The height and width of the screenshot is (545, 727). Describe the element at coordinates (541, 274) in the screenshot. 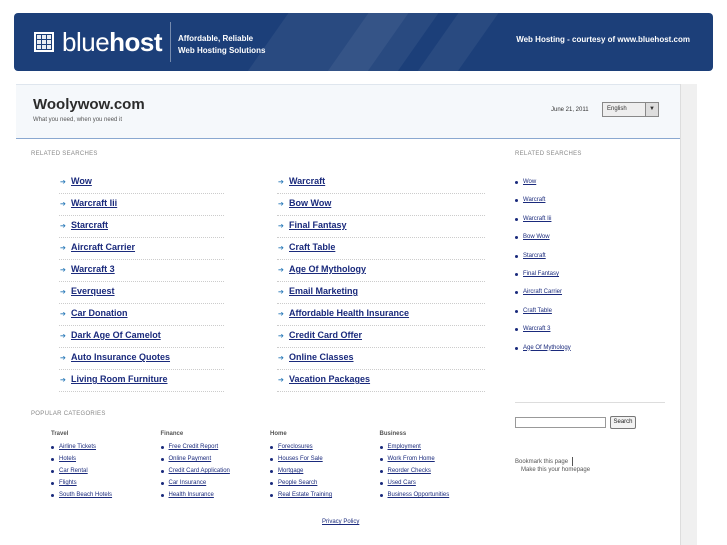

I see `sidebar-search-link: Final Fantasy` at that location.